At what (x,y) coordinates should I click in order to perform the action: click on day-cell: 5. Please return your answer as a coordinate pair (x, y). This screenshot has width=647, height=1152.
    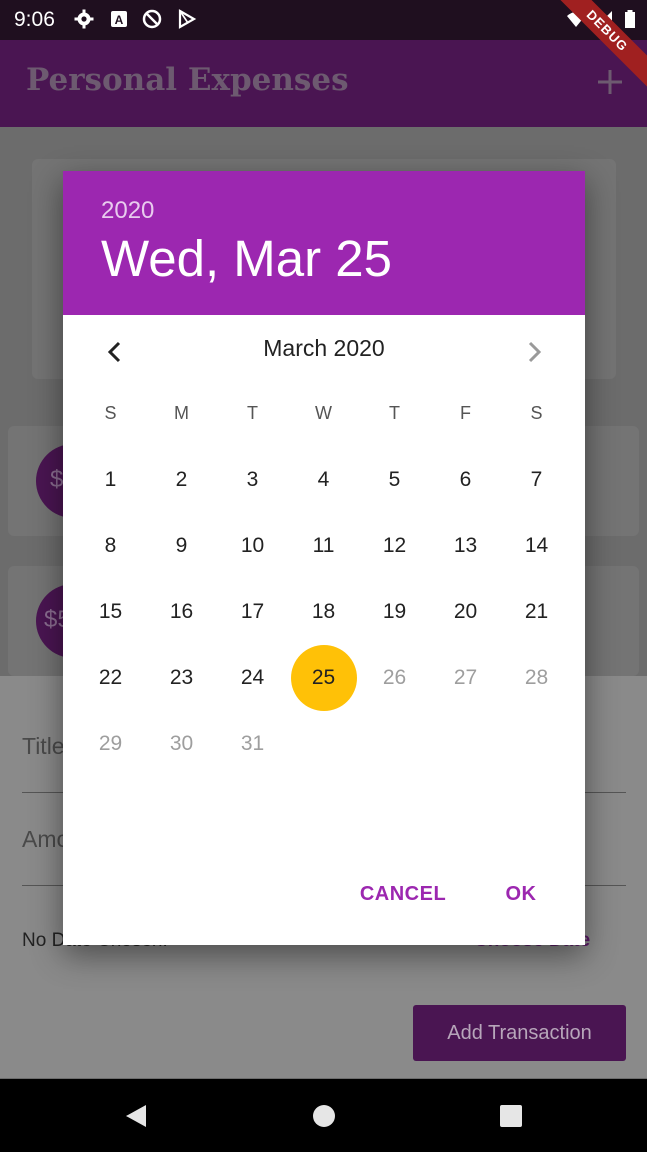
    Looking at the image, I should click on (394, 480).